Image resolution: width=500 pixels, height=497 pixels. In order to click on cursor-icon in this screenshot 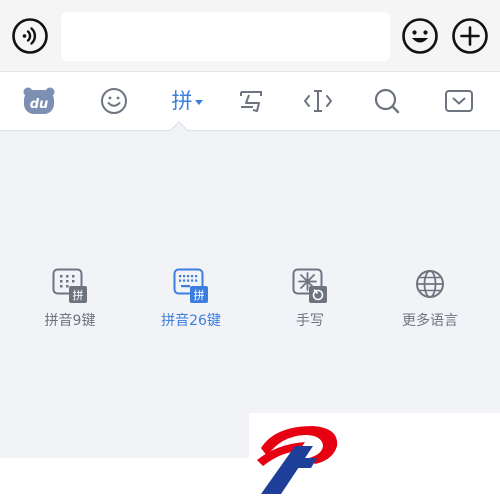, I will do `click(318, 101)`.